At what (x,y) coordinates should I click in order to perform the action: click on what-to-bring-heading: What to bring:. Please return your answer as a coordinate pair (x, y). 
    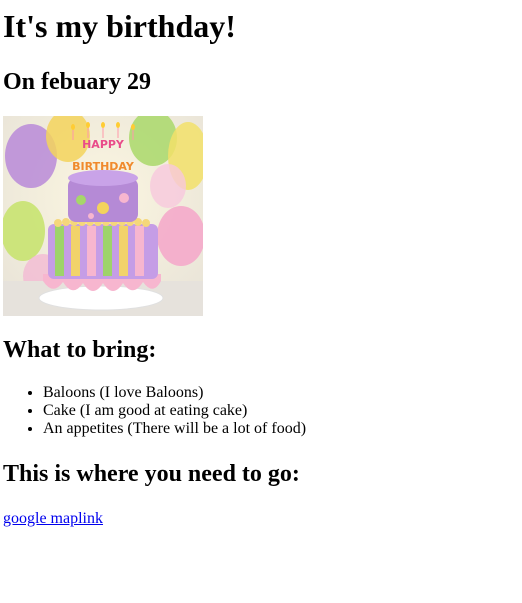
    Looking at the image, I should click on (80, 350).